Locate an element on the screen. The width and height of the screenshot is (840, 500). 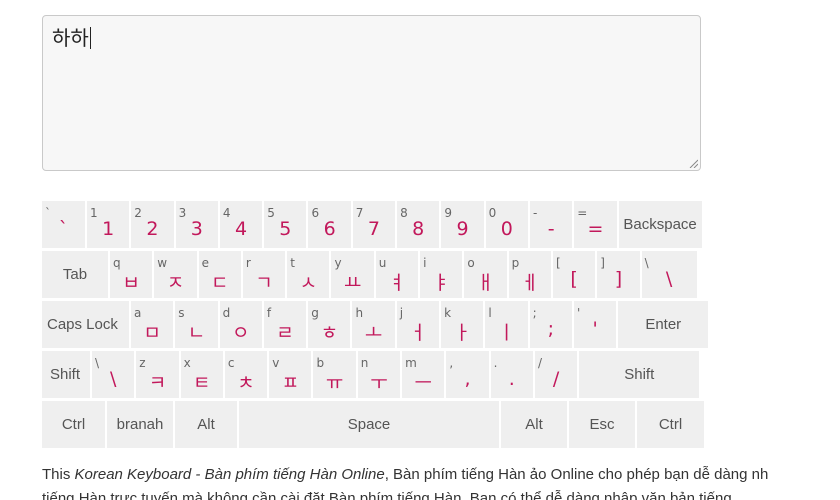
keyboard-row-bottom: Shift \ \ z ㅋ x ㅌ c ㅊ v ㅍ b ㅠ n ㅜ m ㅡ,,.. / / Shift is located at coordinates (373, 374).